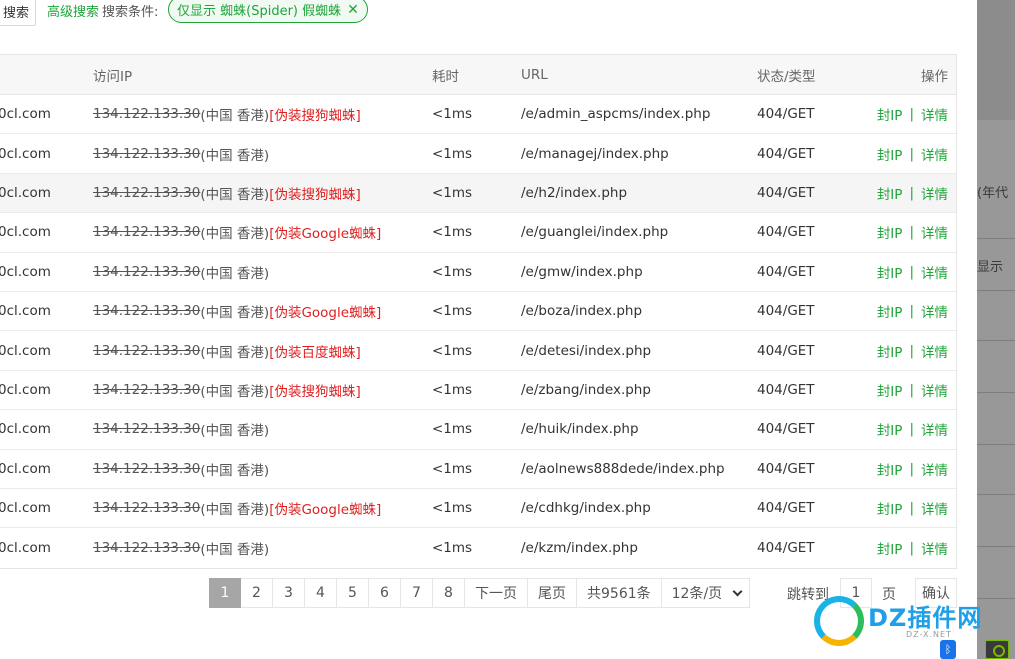  I want to click on row-url: /e/aolnews888dede/index.php, so click(623, 468).